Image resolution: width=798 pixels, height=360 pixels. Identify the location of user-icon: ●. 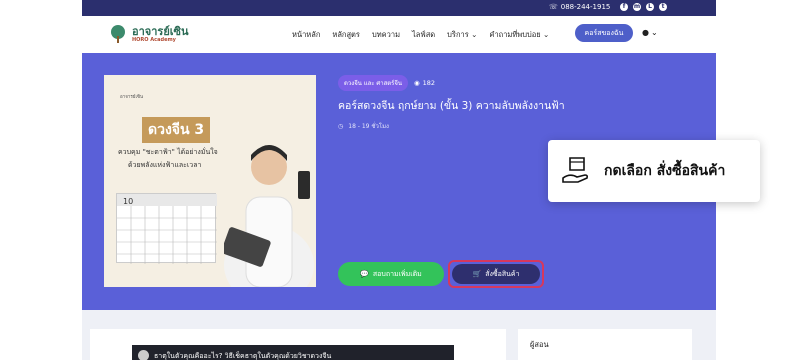
(645, 32).